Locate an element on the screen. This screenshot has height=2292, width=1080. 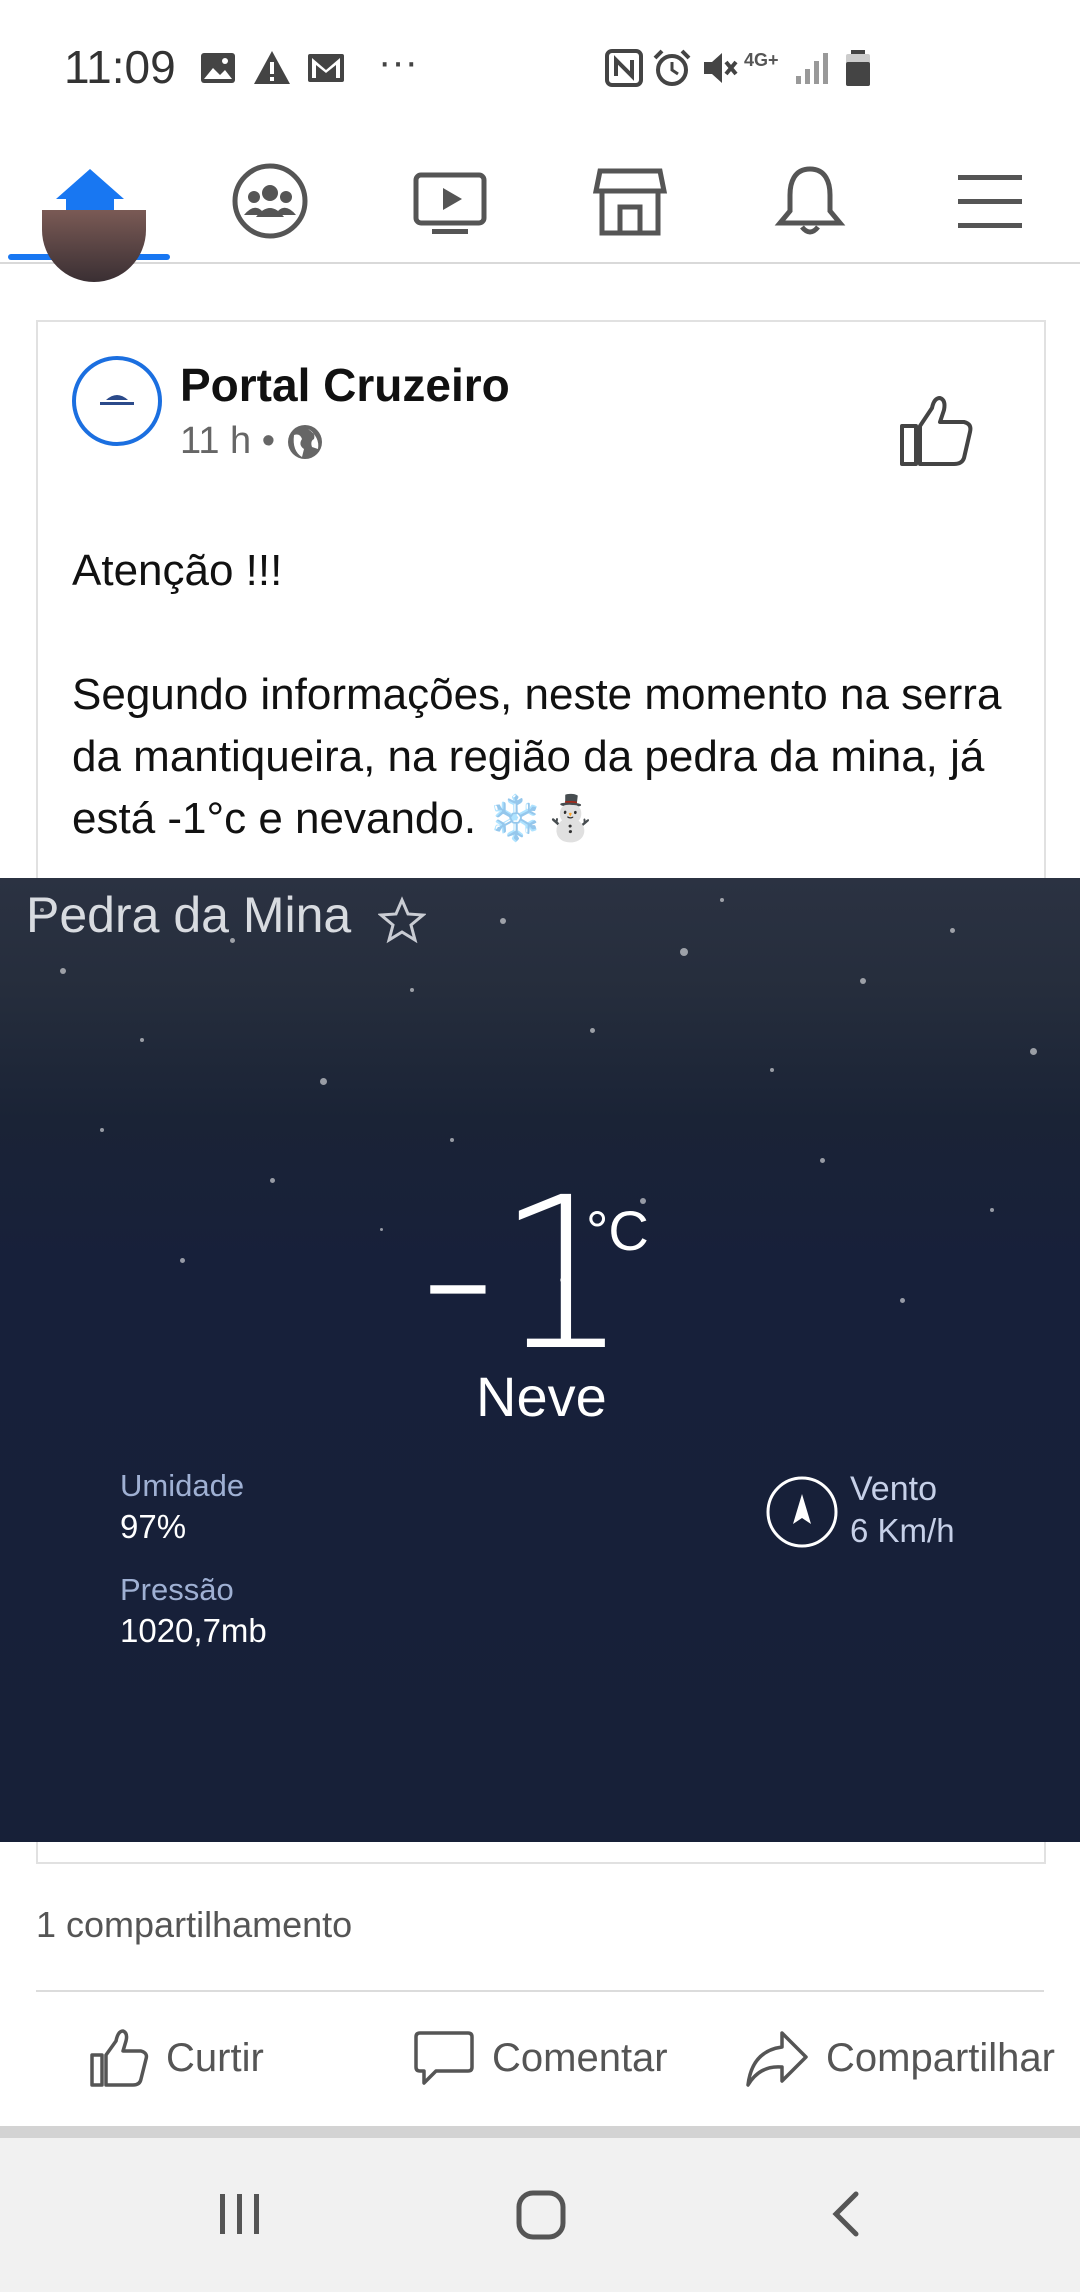
mute-icon is located at coordinates (721, 68).